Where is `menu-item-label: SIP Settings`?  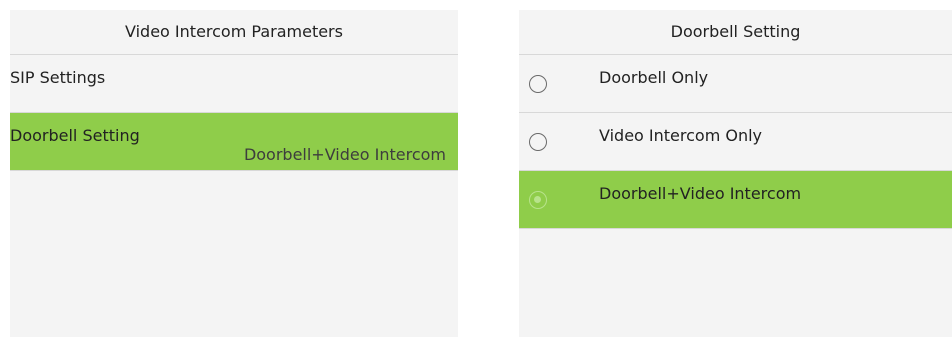 menu-item-label: SIP Settings is located at coordinates (58, 77).